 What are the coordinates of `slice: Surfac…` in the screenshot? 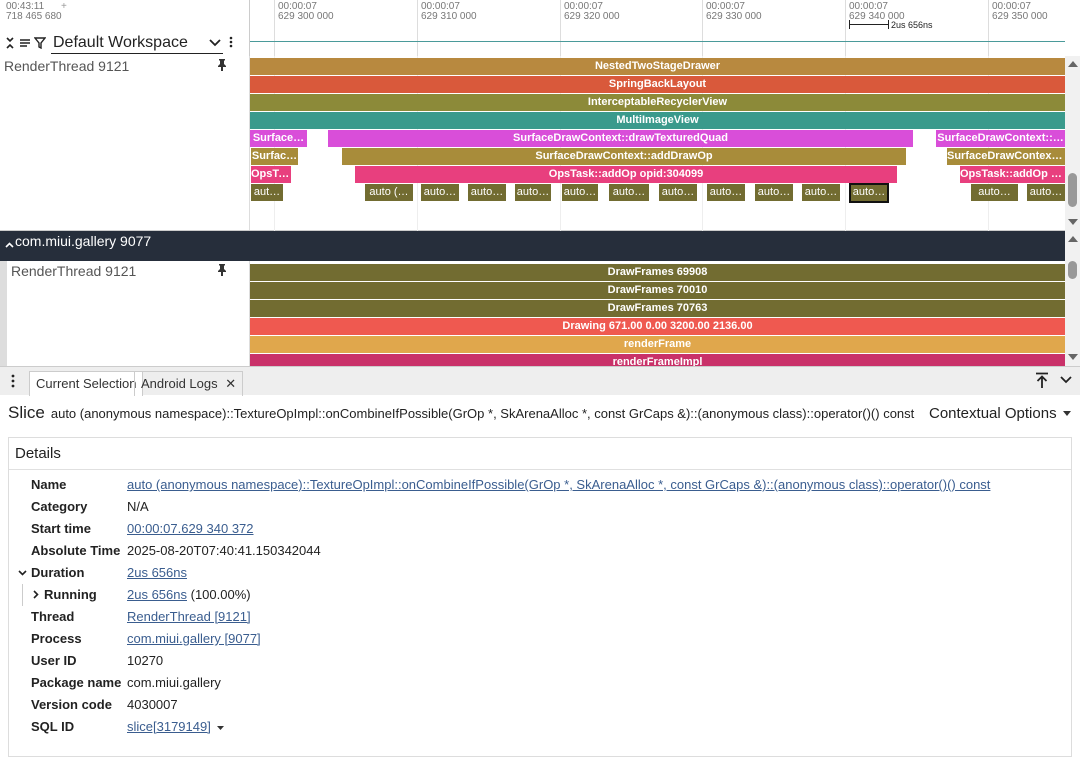 It's located at (274, 156).